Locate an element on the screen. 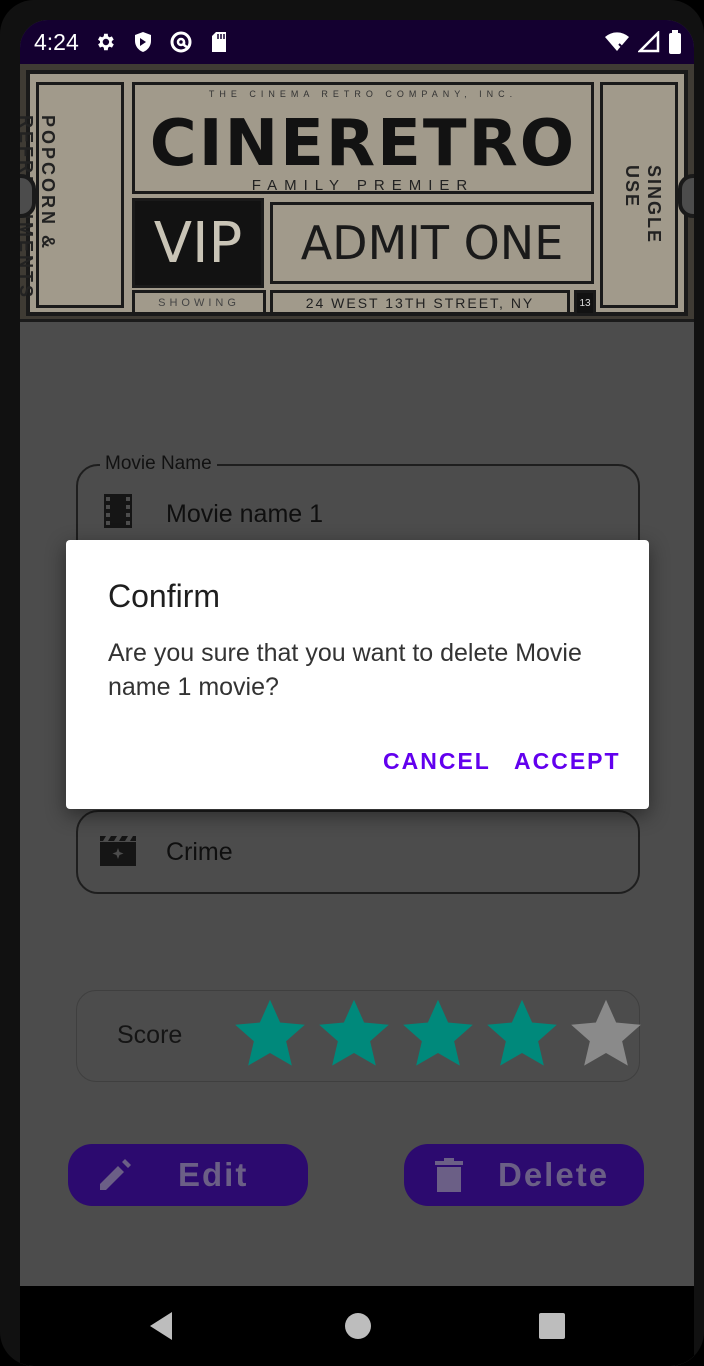  signal-icon is located at coordinates (648, 43).